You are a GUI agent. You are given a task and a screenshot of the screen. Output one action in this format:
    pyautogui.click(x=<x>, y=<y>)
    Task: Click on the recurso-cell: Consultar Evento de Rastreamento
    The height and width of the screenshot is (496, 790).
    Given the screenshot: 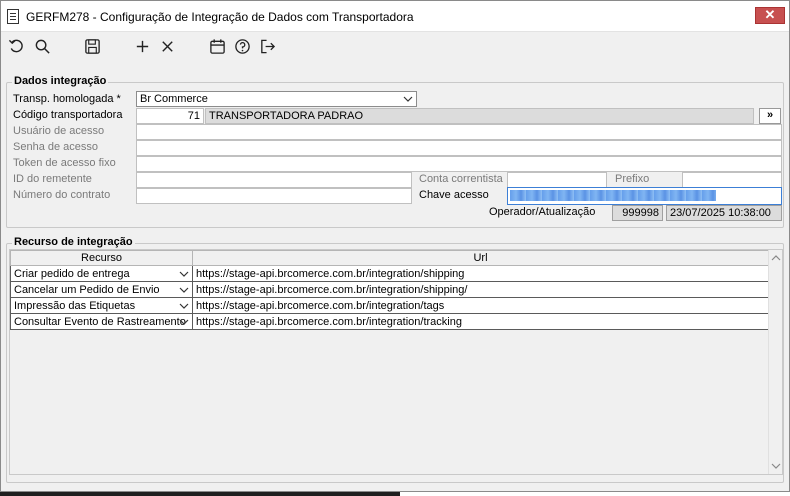 What is the action you would take?
    pyautogui.click(x=100, y=321)
    